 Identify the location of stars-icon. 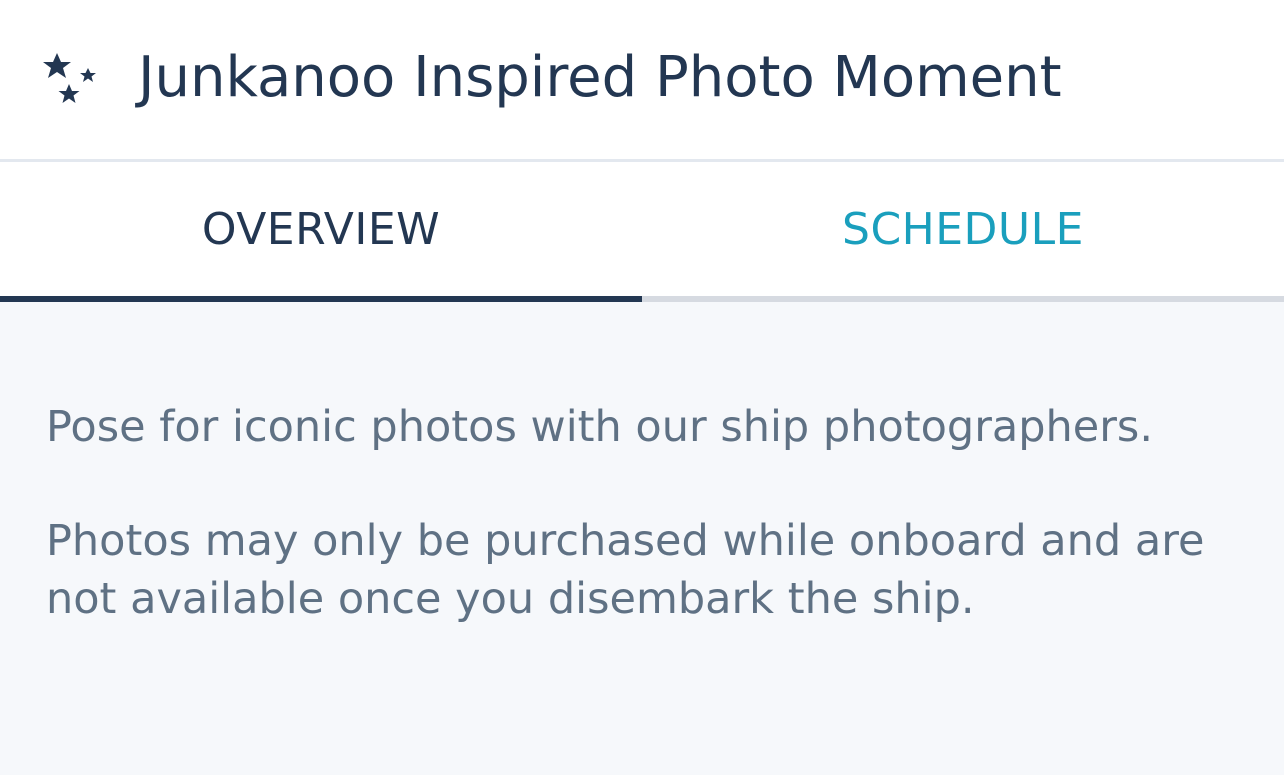
(69, 81).